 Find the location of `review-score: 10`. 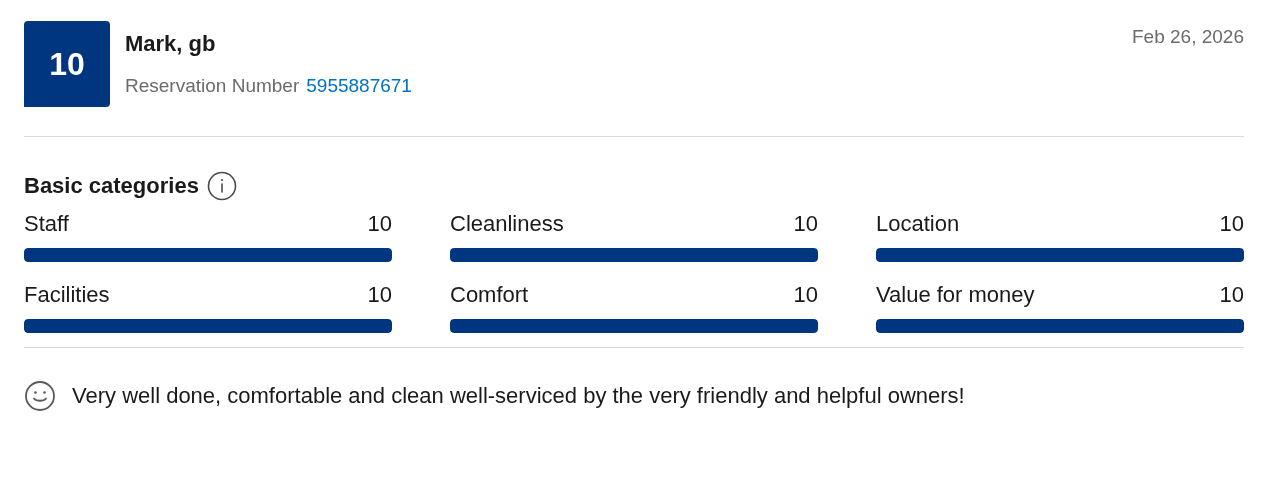

review-score: 10 is located at coordinates (67, 64).